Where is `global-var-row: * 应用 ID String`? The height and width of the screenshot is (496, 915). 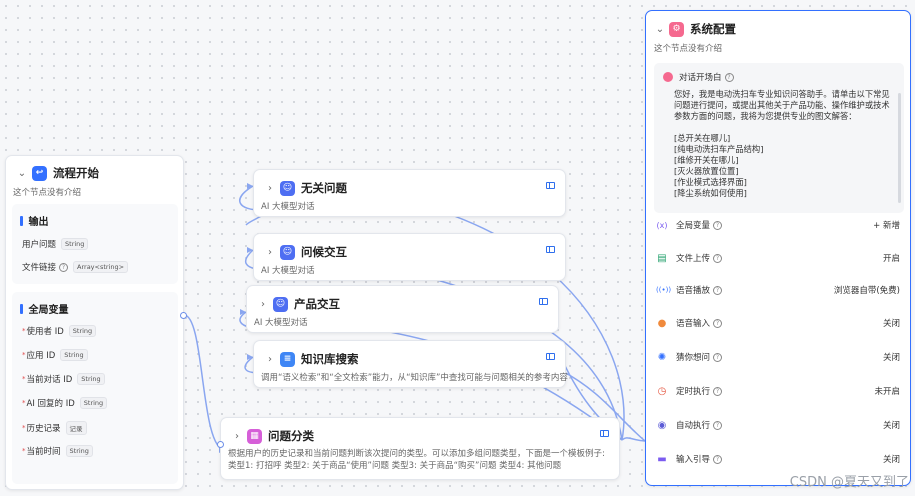 global-var-row: * 应用 ID String is located at coordinates (55, 355).